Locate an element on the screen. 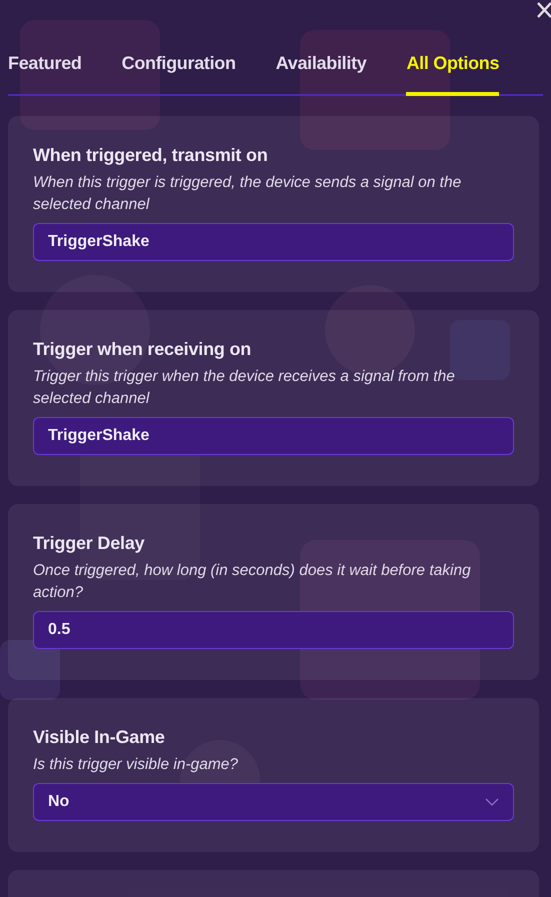  close-icon is located at coordinates (544, 10).